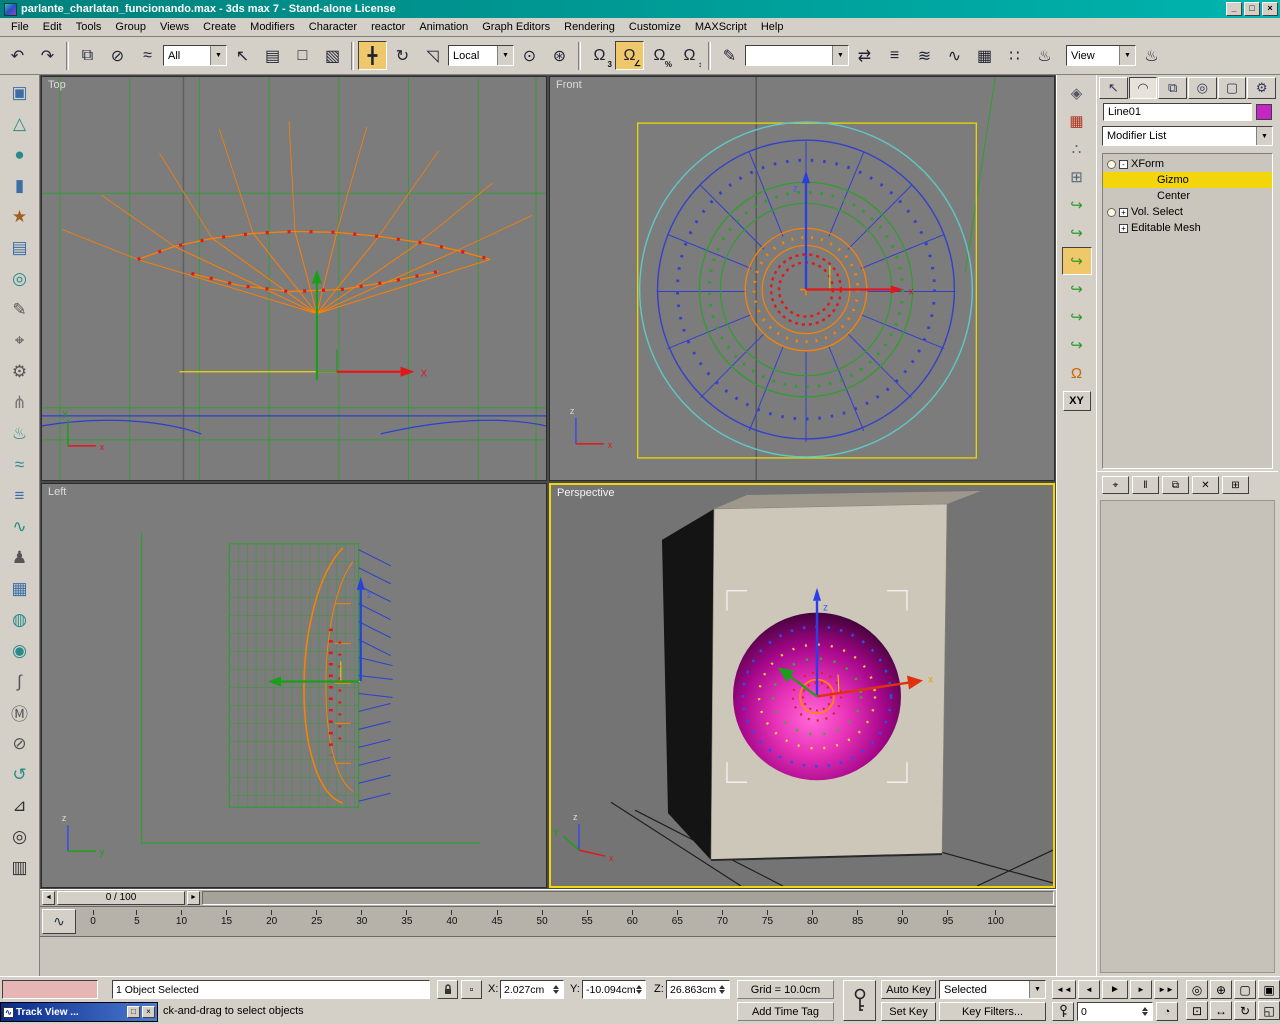  What do you see at coordinates (1173, 88) in the screenshot?
I see `tab-hierarchy: ⧉` at bounding box center [1173, 88].